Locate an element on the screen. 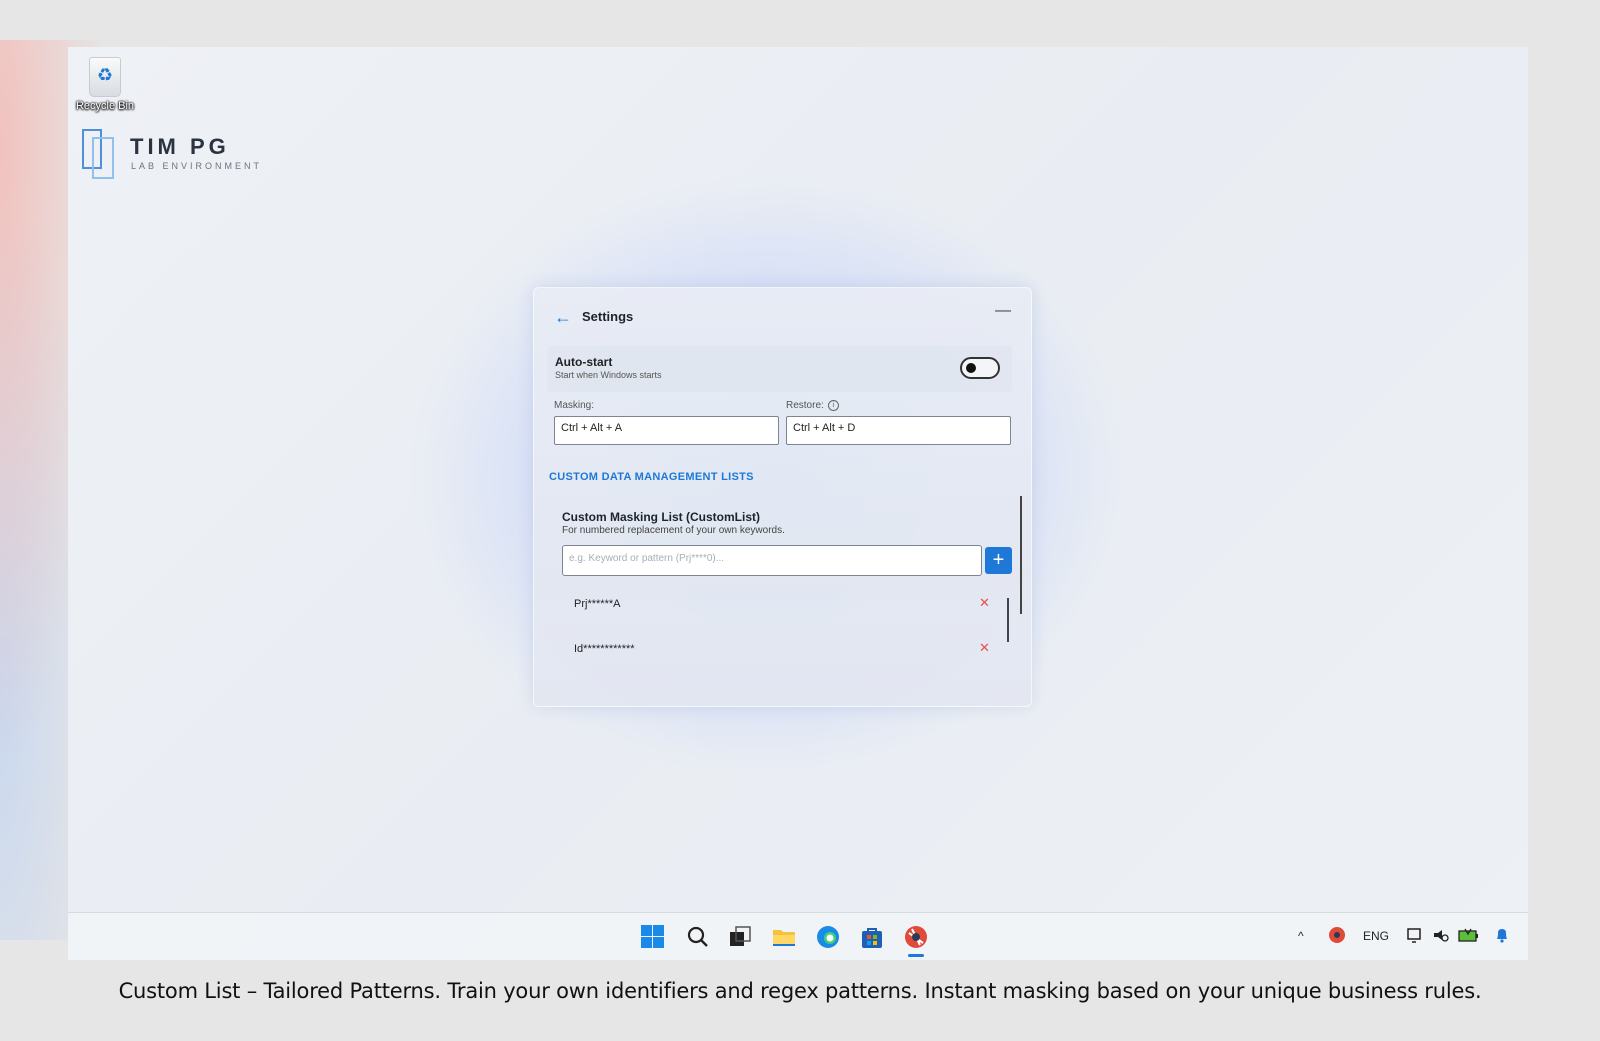 This screenshot has height=1041, width=1600. tray-app-icon is located at coordinates (1337, 936).